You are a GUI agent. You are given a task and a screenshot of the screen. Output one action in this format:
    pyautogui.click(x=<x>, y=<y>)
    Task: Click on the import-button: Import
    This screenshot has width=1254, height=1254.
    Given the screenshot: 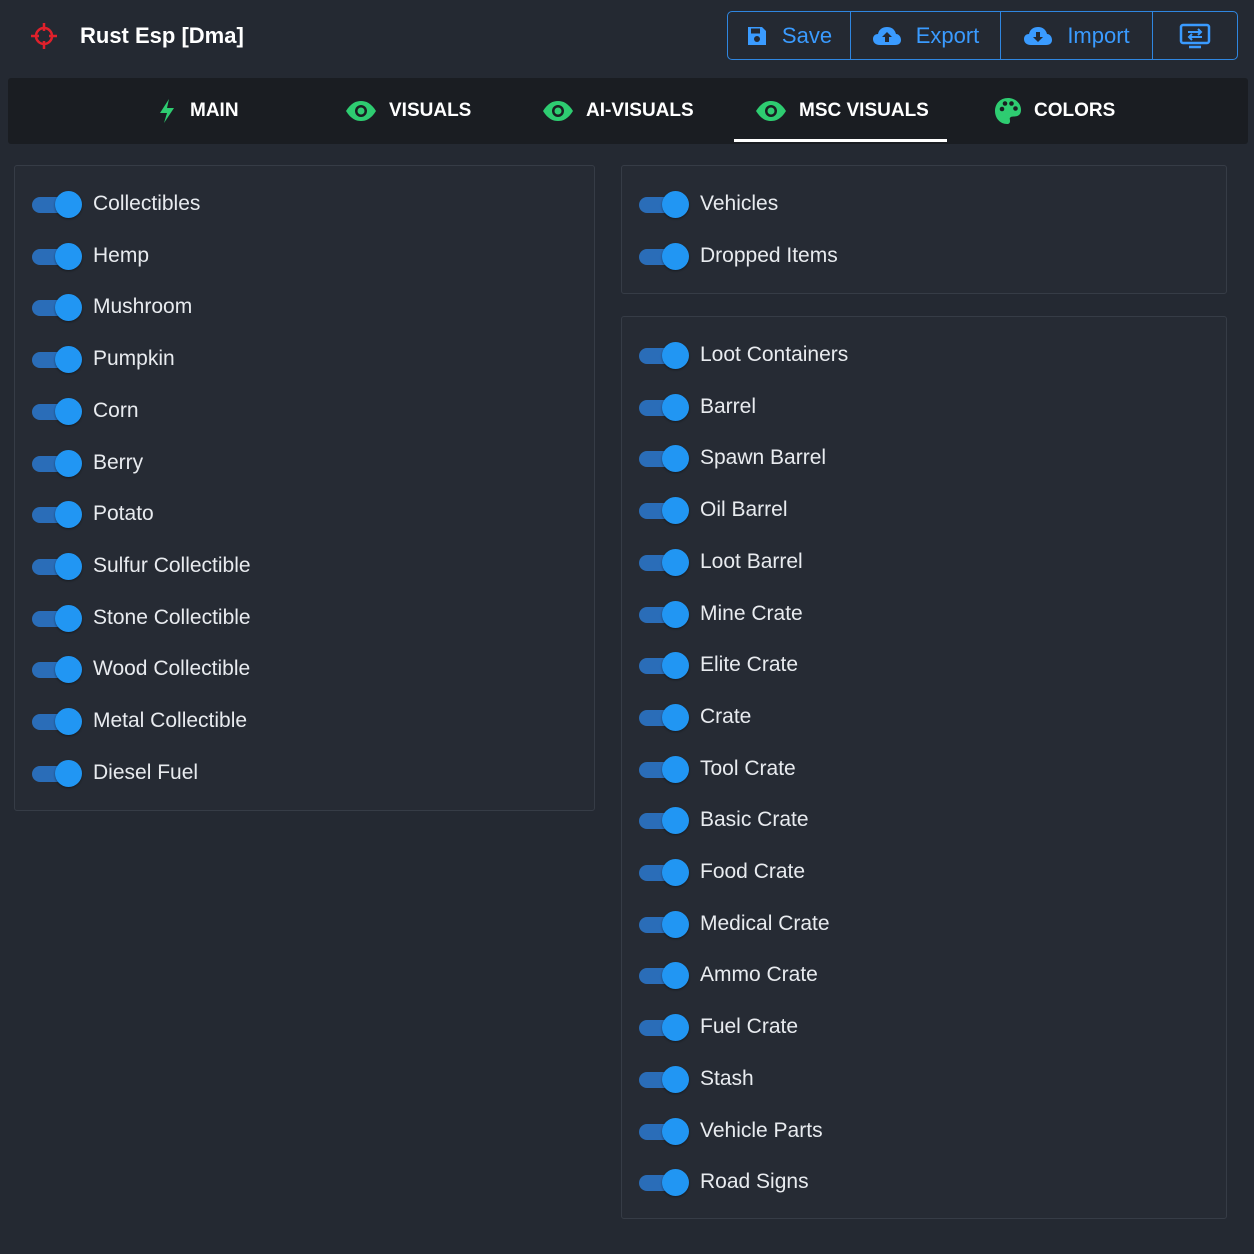 What is the action you would take?
    pyautogui.click(x=1077, y=35)
    